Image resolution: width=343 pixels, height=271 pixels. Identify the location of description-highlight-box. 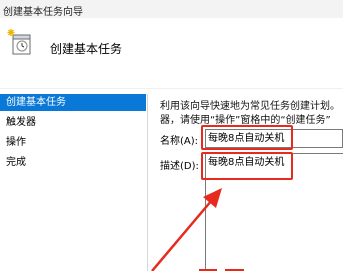
(247, 166).